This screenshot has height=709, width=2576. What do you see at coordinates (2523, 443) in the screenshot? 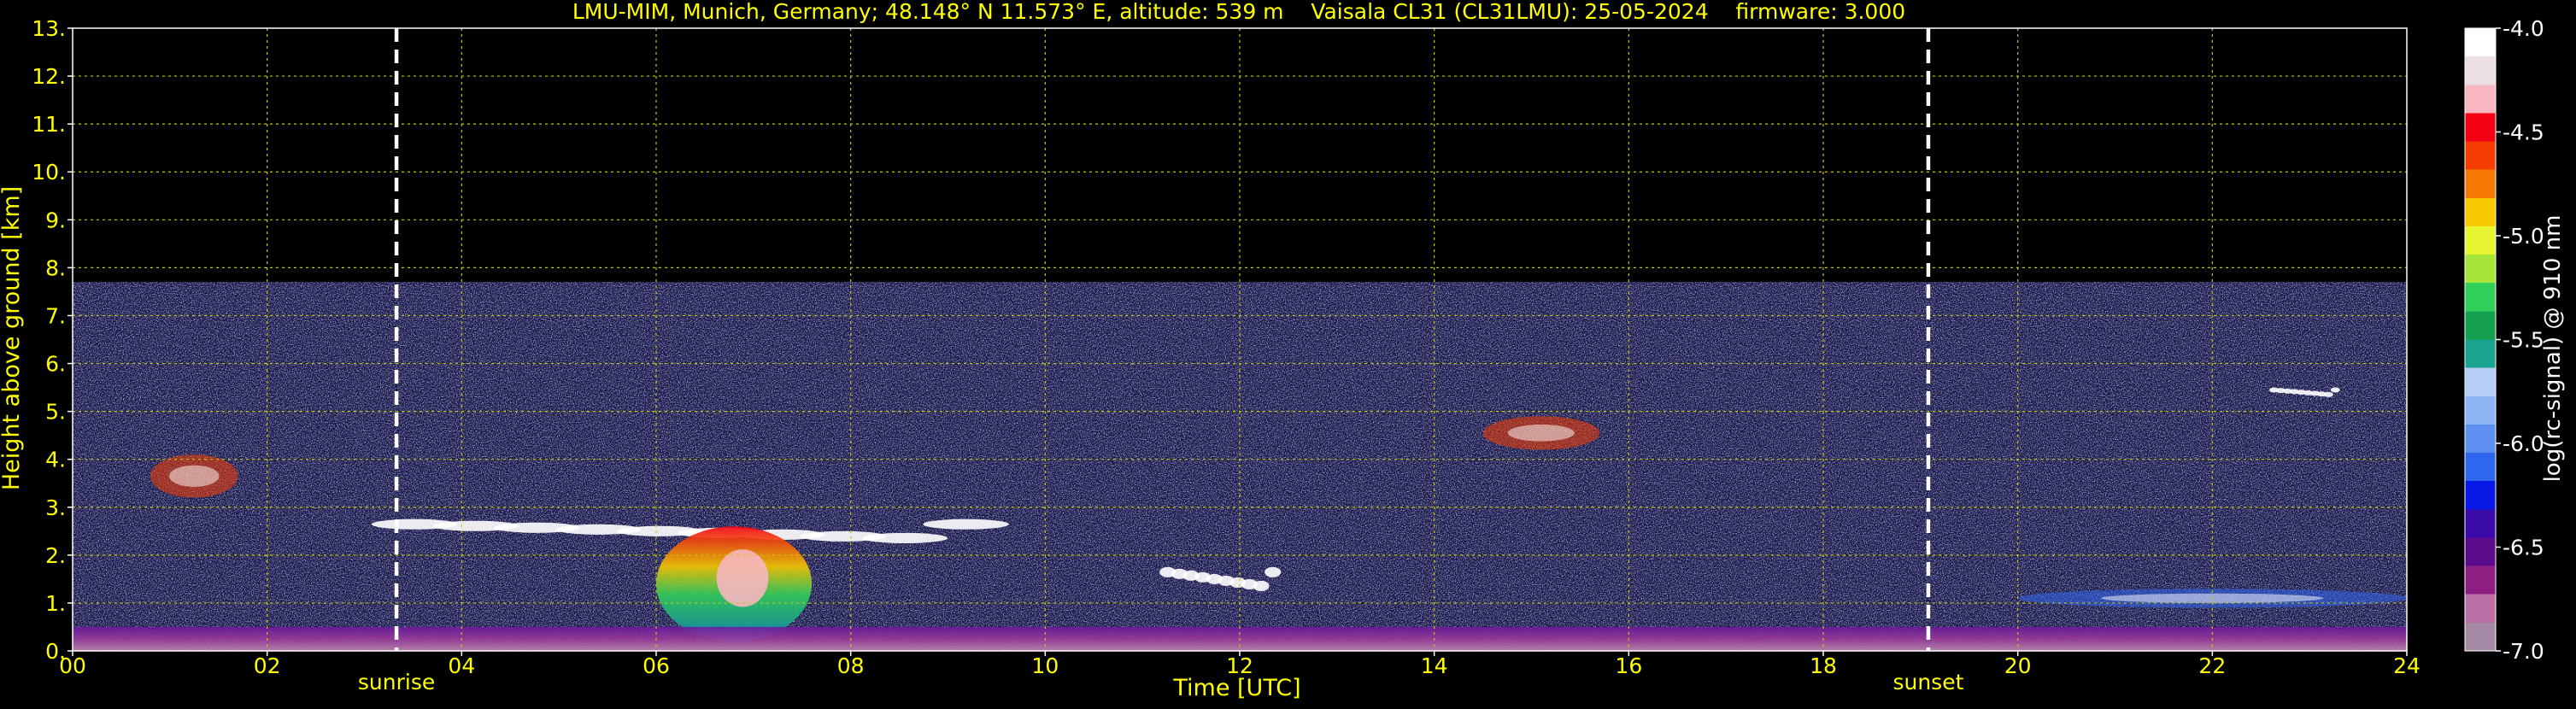
I see `colorbar-tick-label: -6.0` at bounding box center [2523, 443].